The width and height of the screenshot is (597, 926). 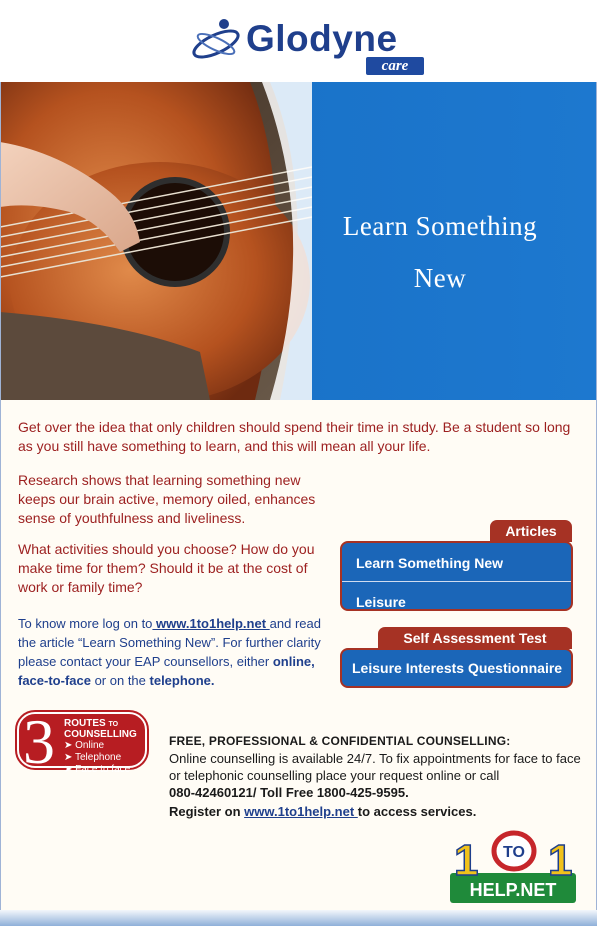 What do you see at coordinates (216, 39) in the screenshot?
I see `swirl-logo-icon` at bounding box center [216, 39].